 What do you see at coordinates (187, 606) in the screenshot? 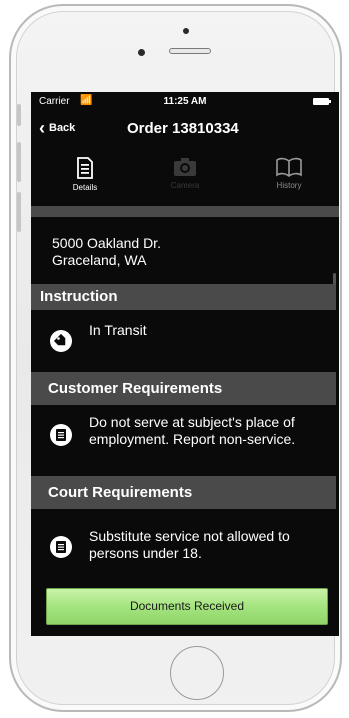
I see `documents-received-button: Documents Received` at bounding box center [187, 606].